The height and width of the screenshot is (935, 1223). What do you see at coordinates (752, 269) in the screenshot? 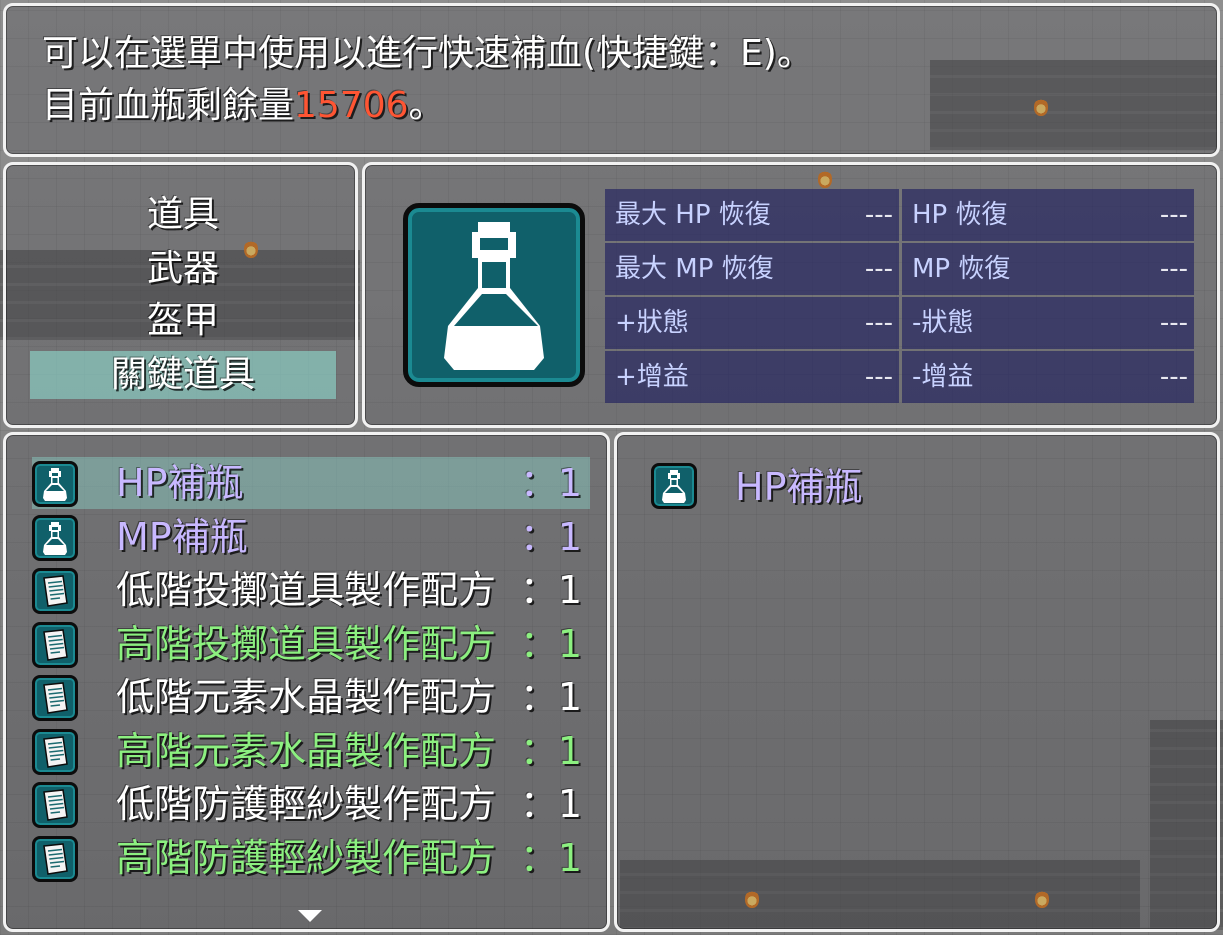
I see `param-max-mp: 最大 MP 恢復 ---` at bounding box center [752, 269].